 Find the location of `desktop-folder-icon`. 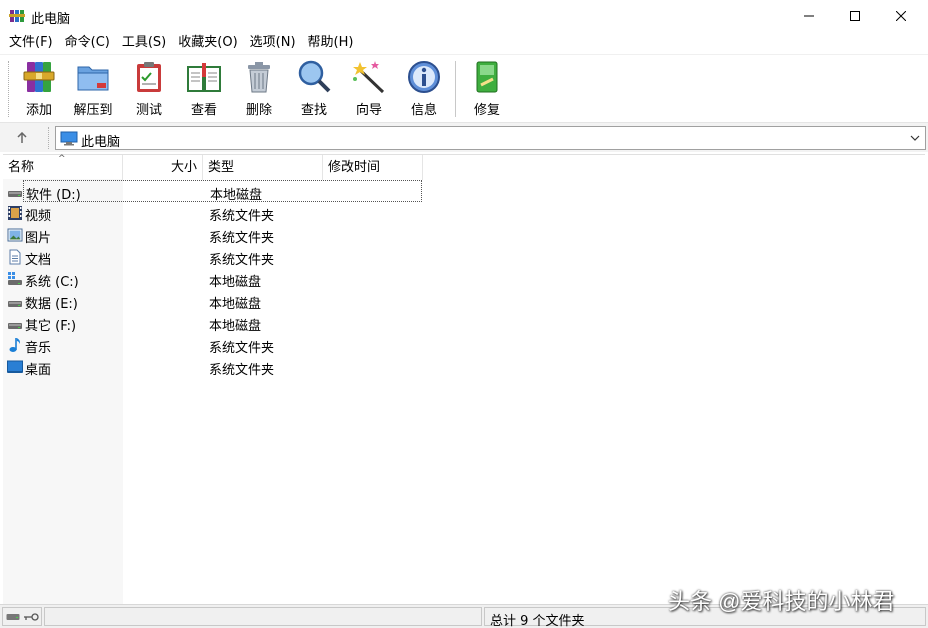

desktop-folder-icon is located at coordinates (15, 367).